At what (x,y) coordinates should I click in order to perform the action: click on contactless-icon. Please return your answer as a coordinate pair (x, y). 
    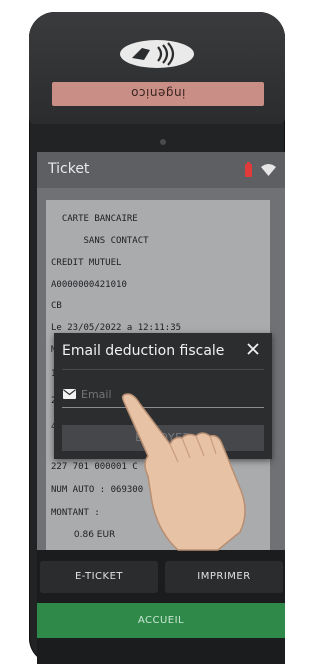
    Looking at the image, I should click on (157, 54).